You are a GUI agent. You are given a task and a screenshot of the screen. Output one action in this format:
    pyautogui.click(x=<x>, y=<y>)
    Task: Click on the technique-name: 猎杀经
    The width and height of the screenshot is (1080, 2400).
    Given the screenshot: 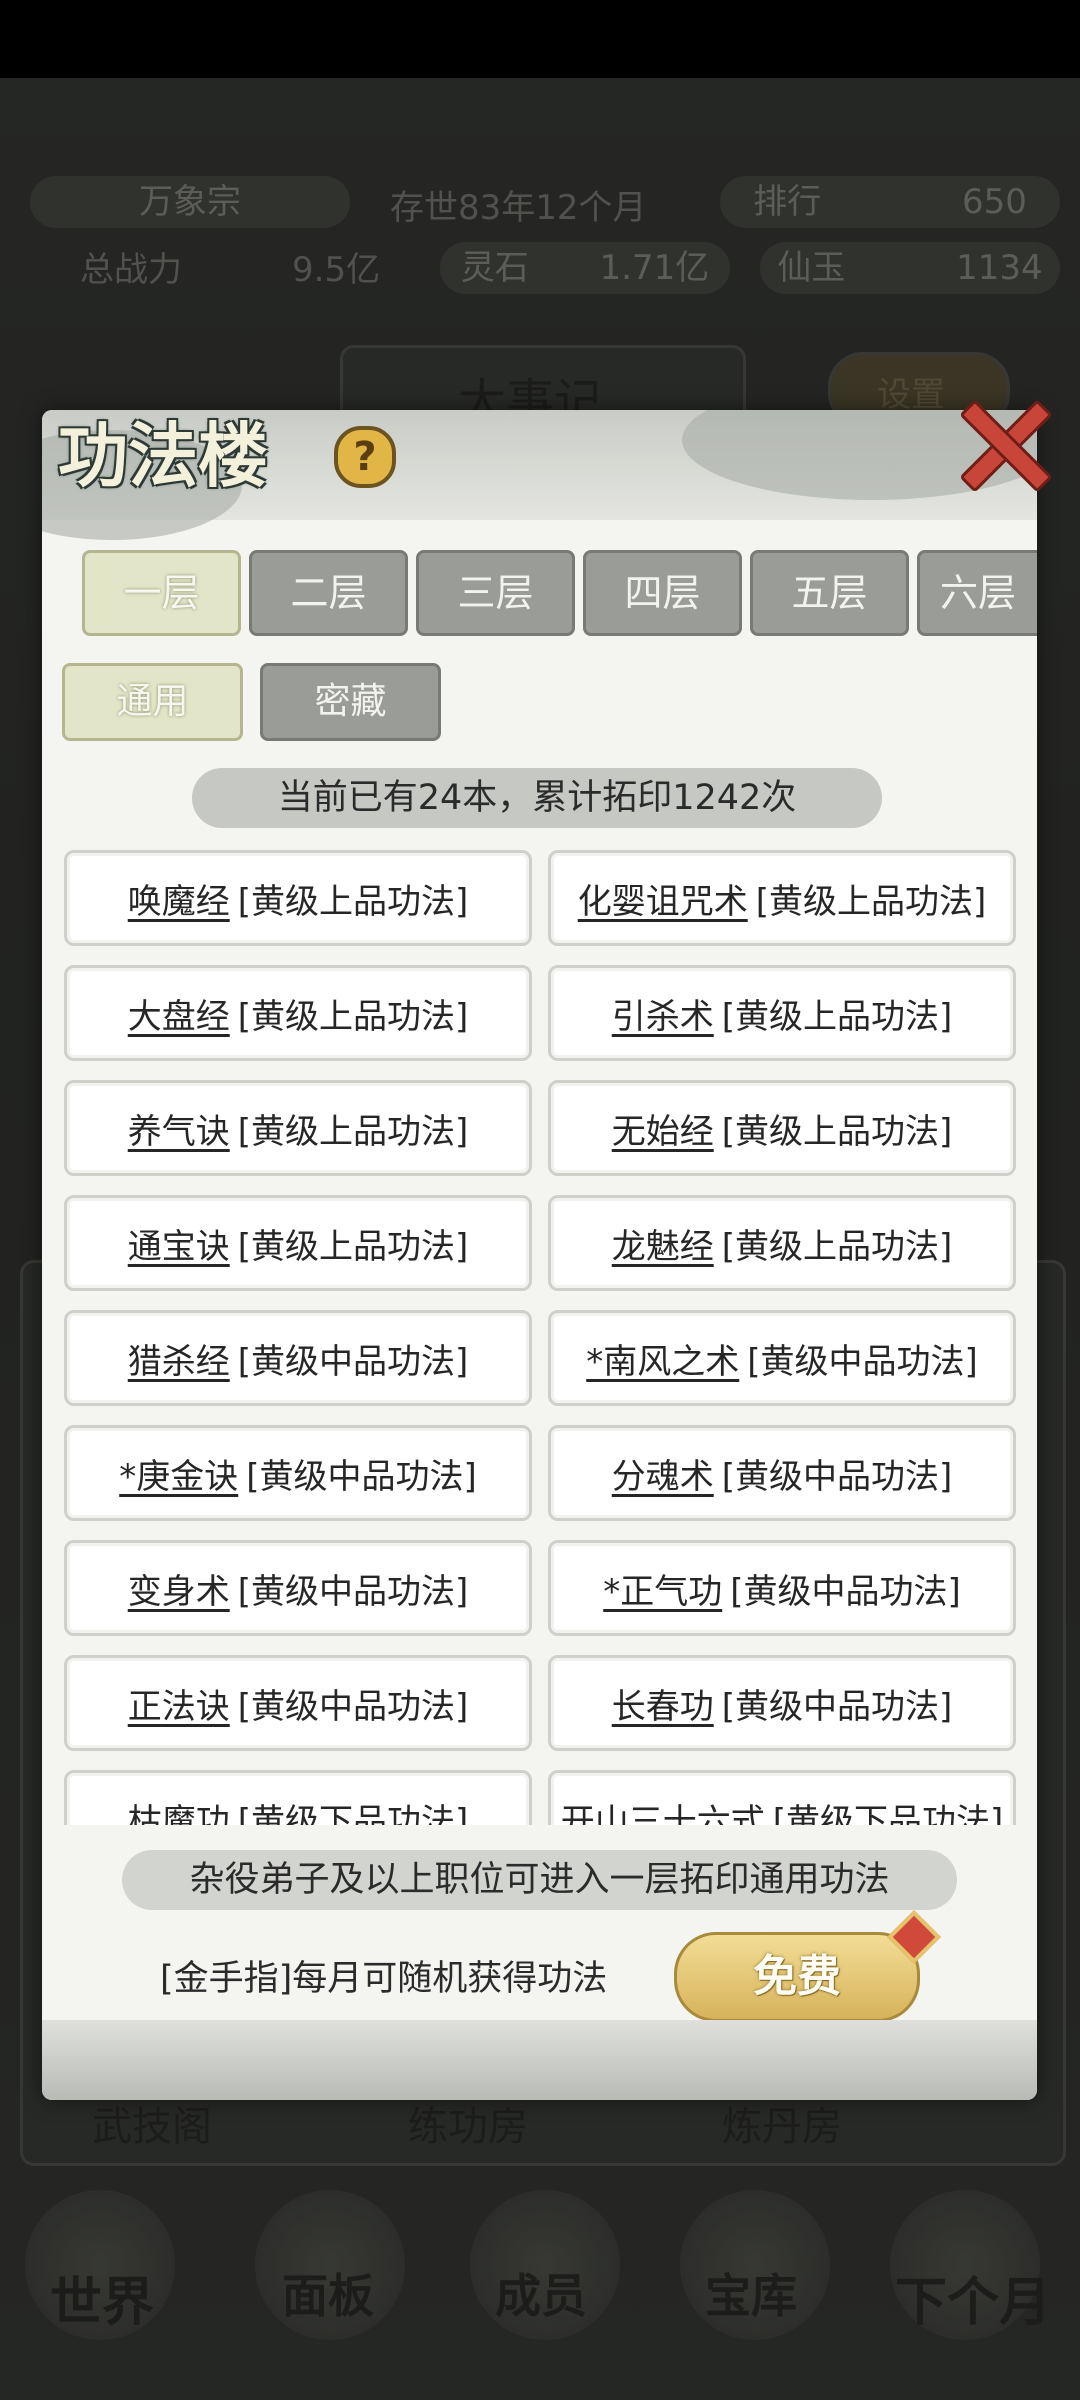 What is the action you would take?
    pyautogui.click(x=179, y=1358)
    